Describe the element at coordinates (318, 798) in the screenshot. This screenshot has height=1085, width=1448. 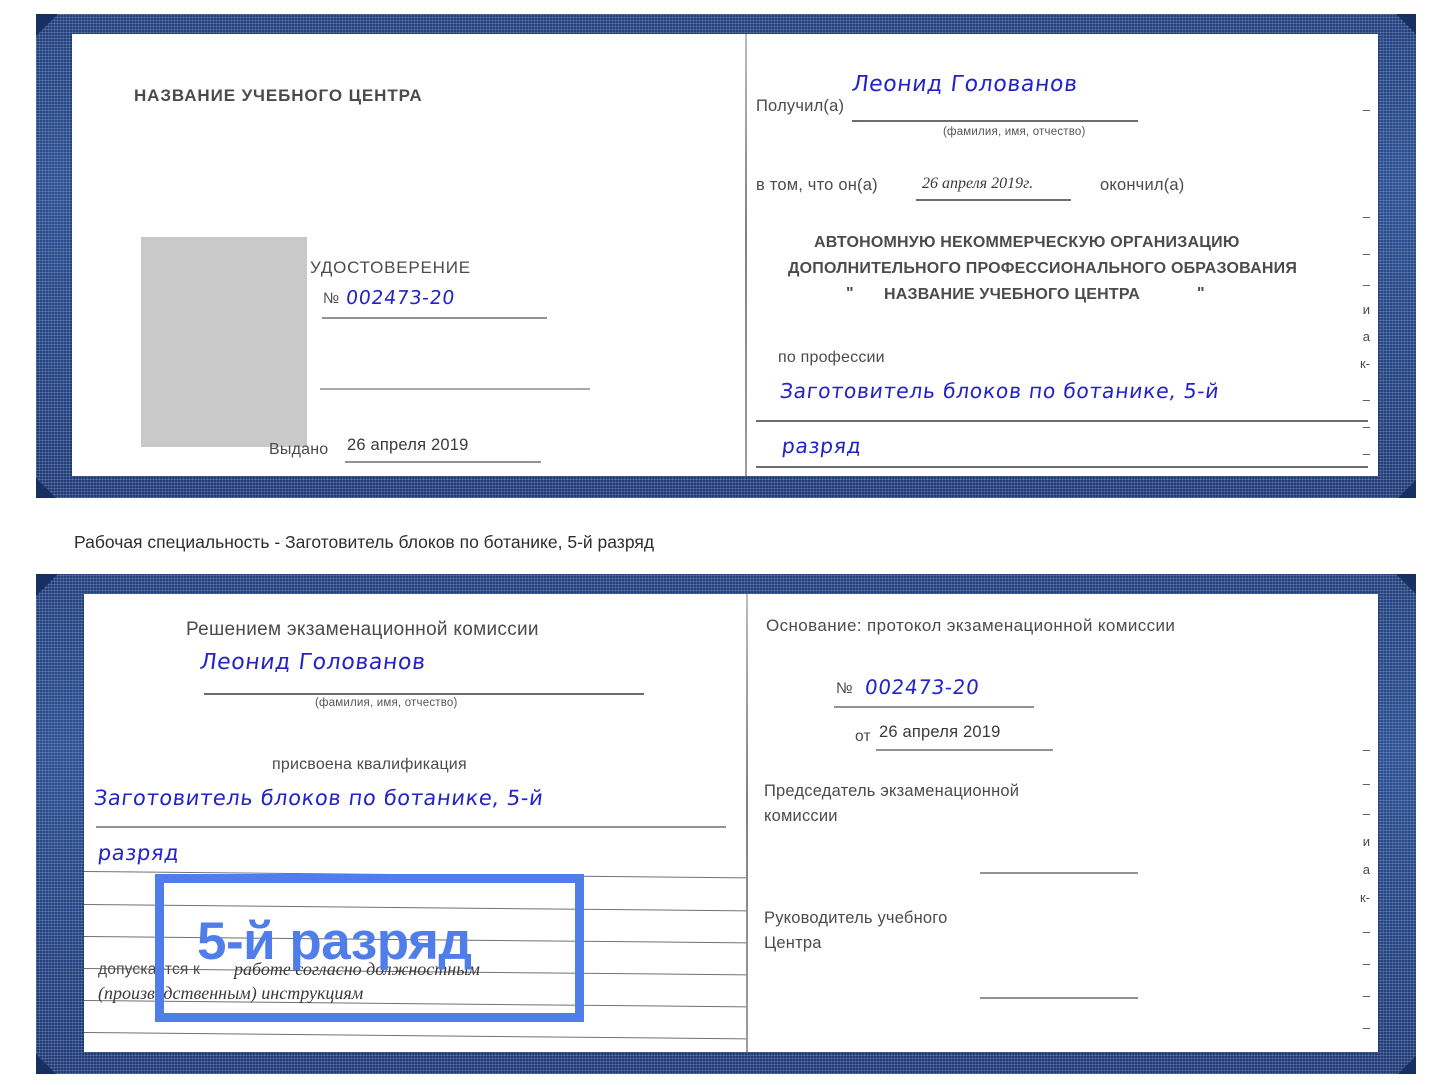
I see `qualification-value-line-1: Заготовитель блоков по ботанике, 5-й` at that location.